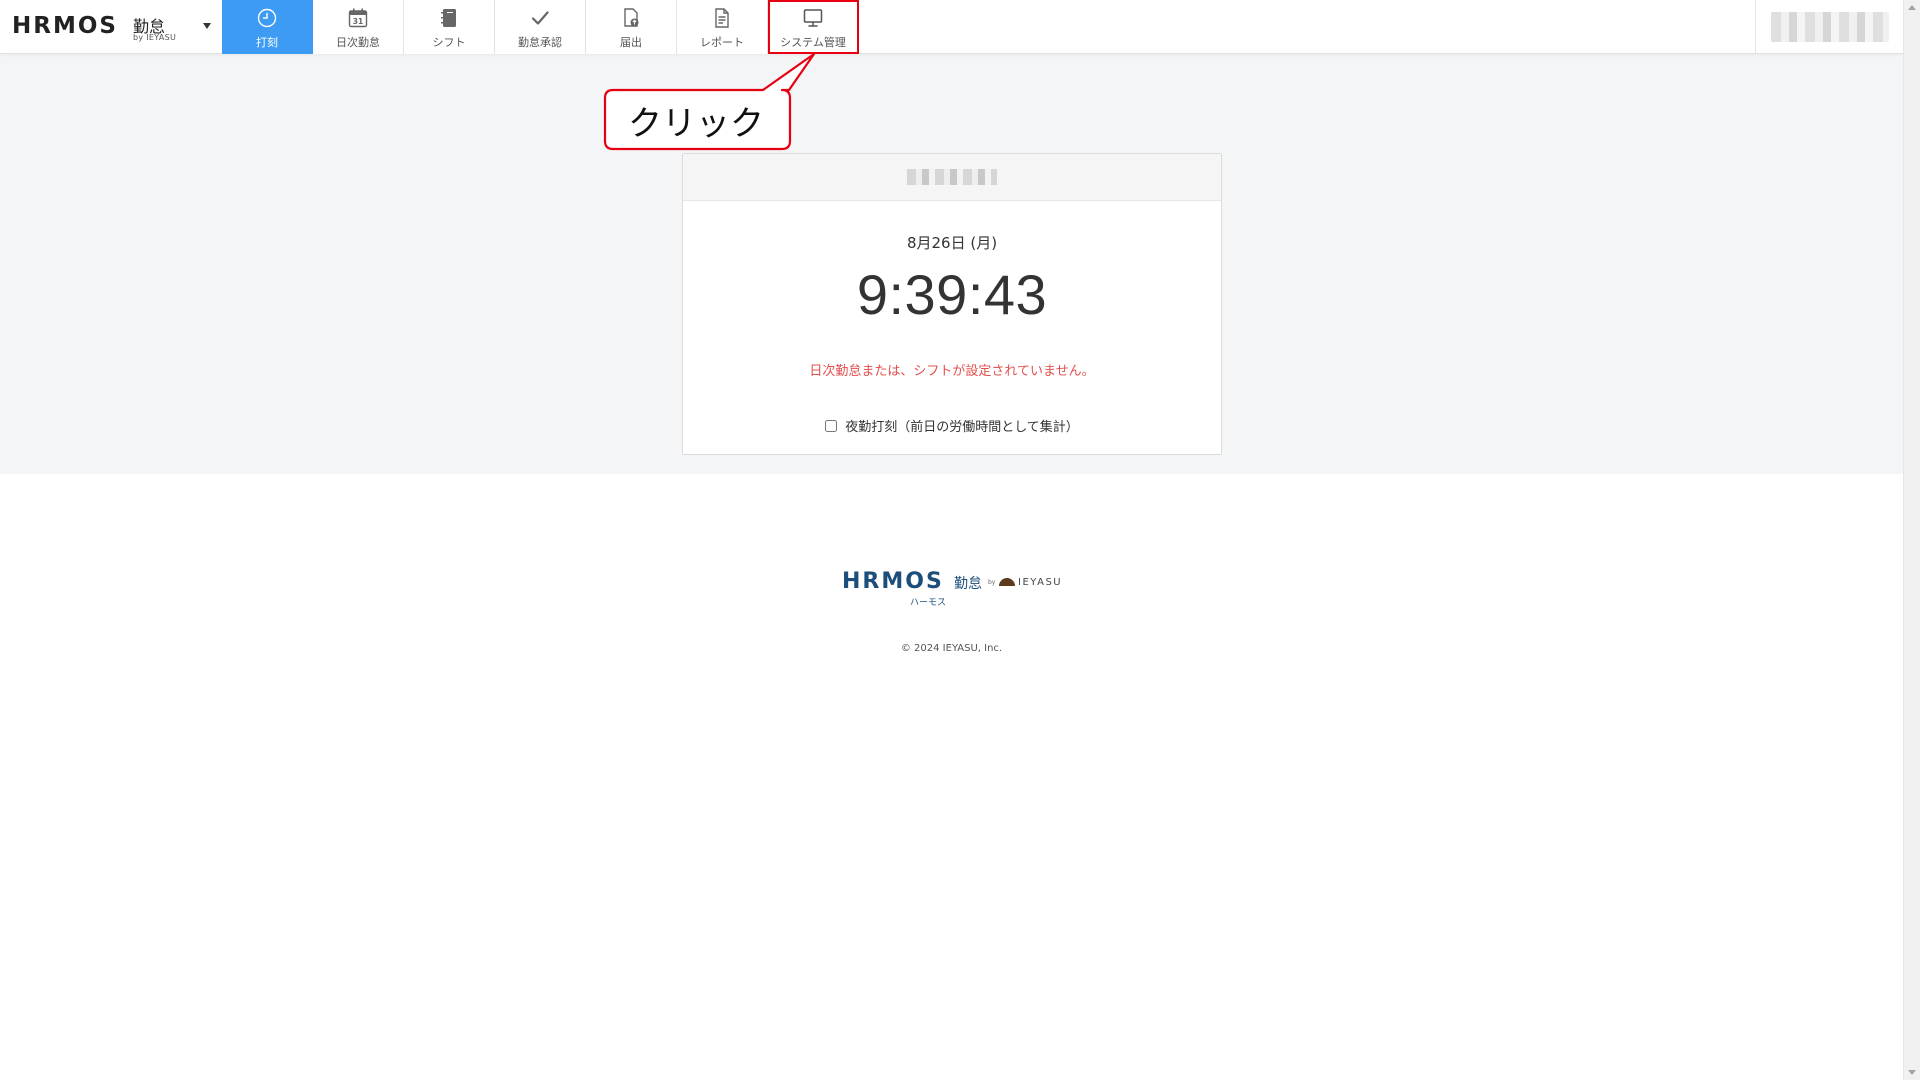 This screenshot has height=1080, width=1920. What do you see at coordinates (952, 243) in the screenshot?
I see `current-date: 8月26日 (月)` at bounding box center [952, 243].